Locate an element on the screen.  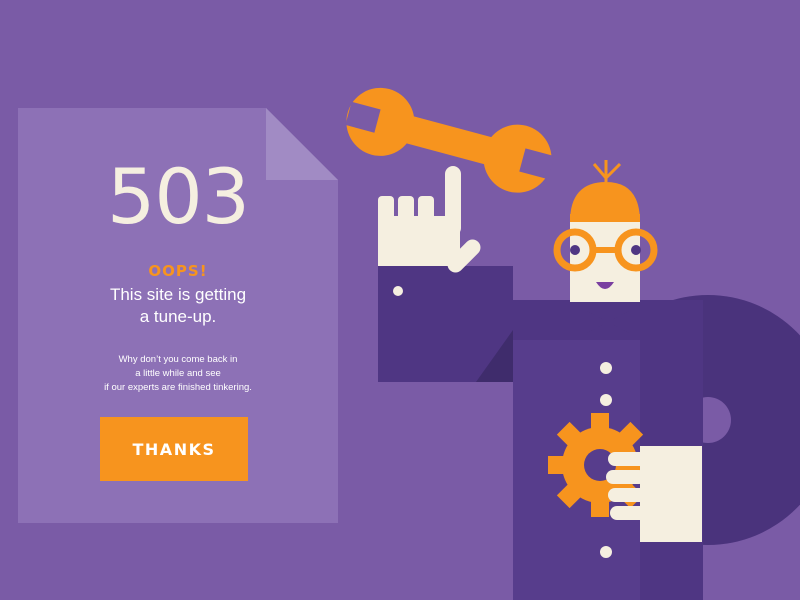
message-line-2: a little while and see is located at coordinates (178, 373).